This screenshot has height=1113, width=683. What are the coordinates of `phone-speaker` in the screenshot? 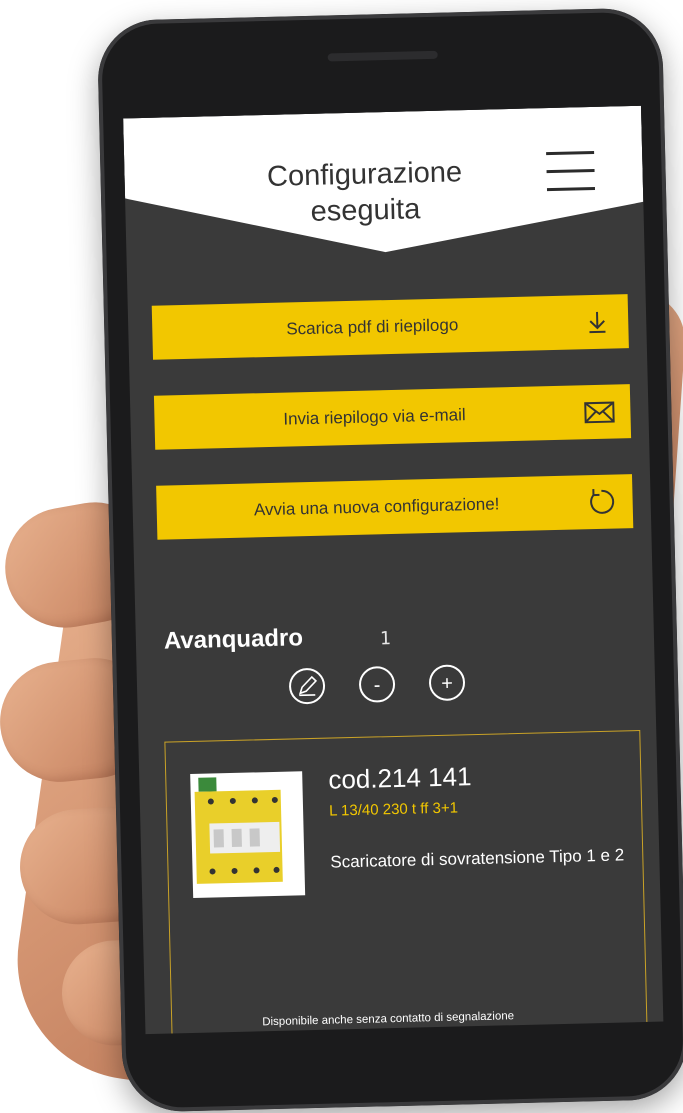 It's located at (382, 56).